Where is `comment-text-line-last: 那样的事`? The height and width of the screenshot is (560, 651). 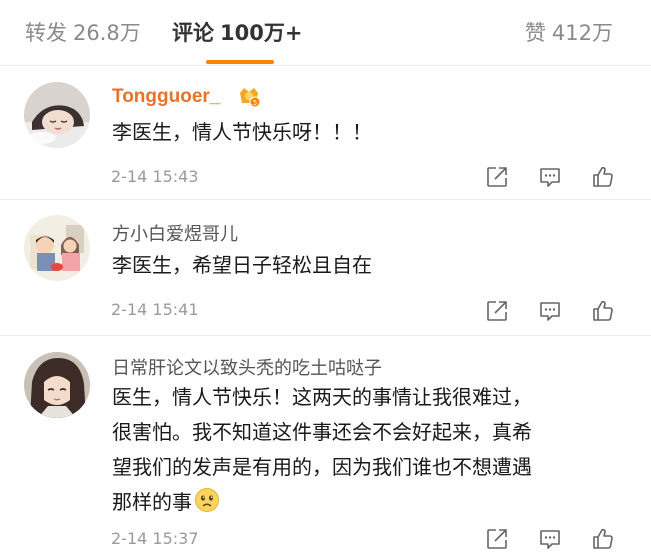 comment-text-line-last: 那样的事 is located at coordinates (322, 502).